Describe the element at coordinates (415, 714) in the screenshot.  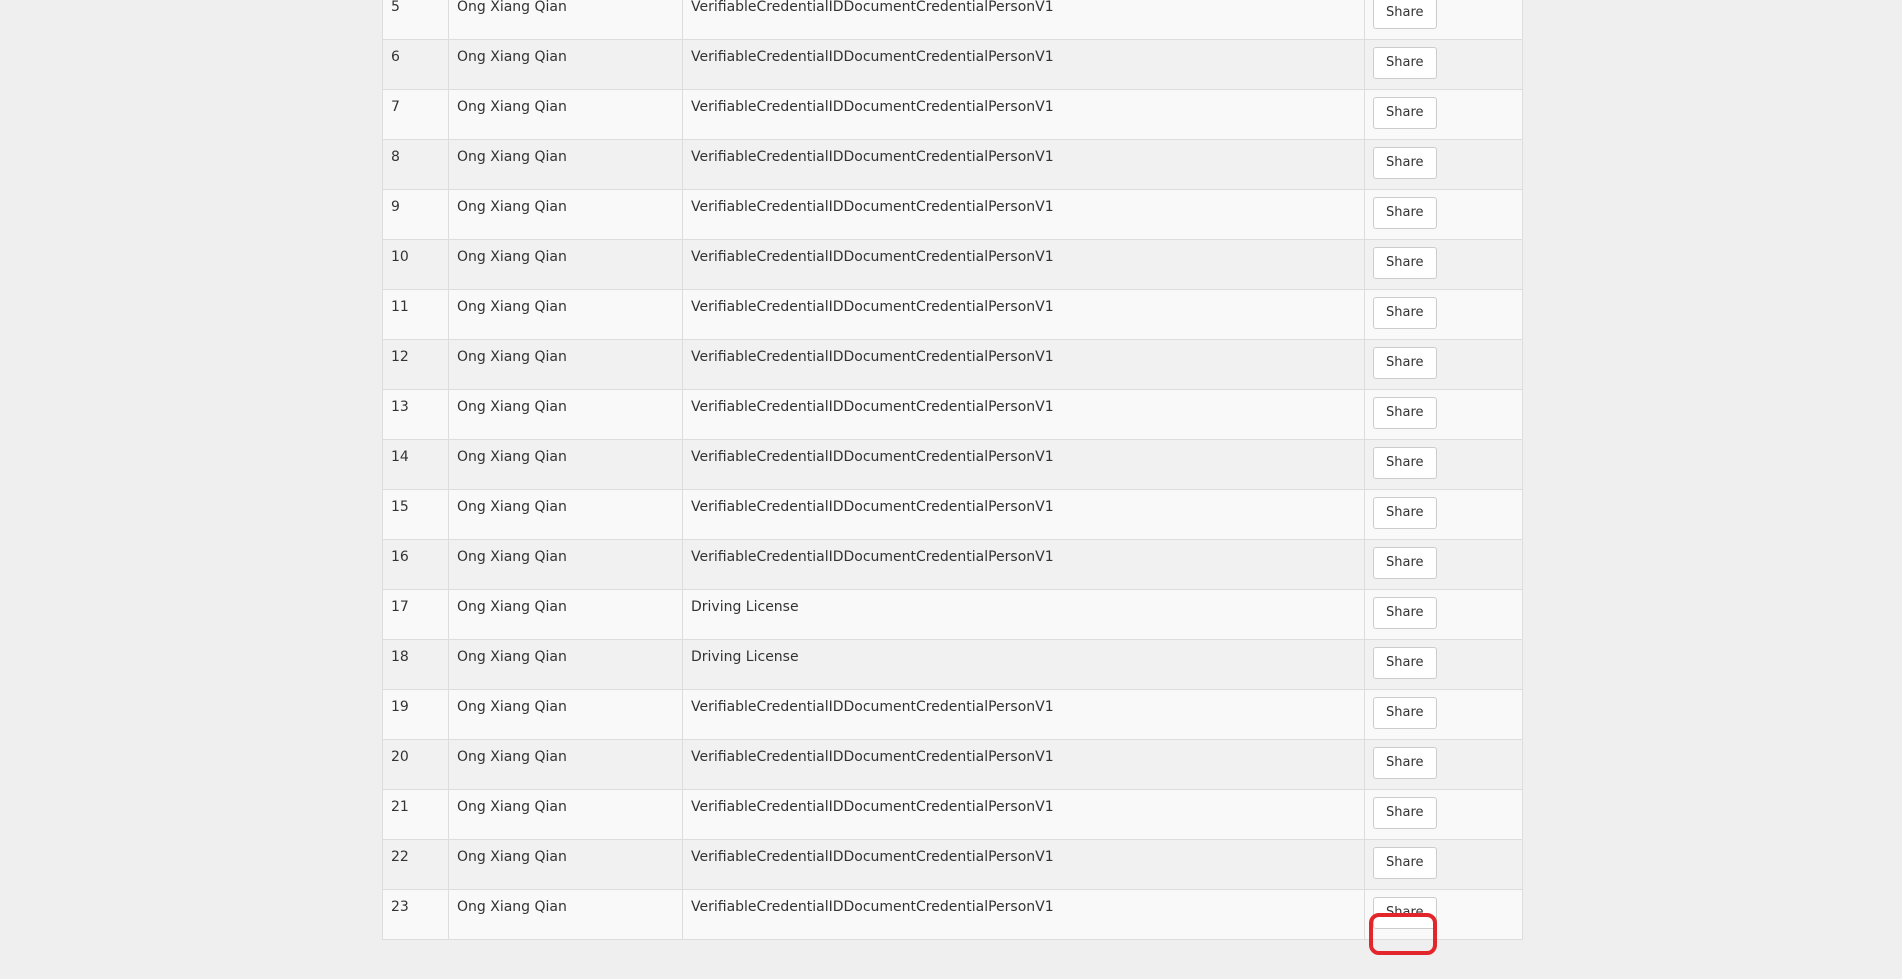
I see `row-index-cell: 19` at that location.